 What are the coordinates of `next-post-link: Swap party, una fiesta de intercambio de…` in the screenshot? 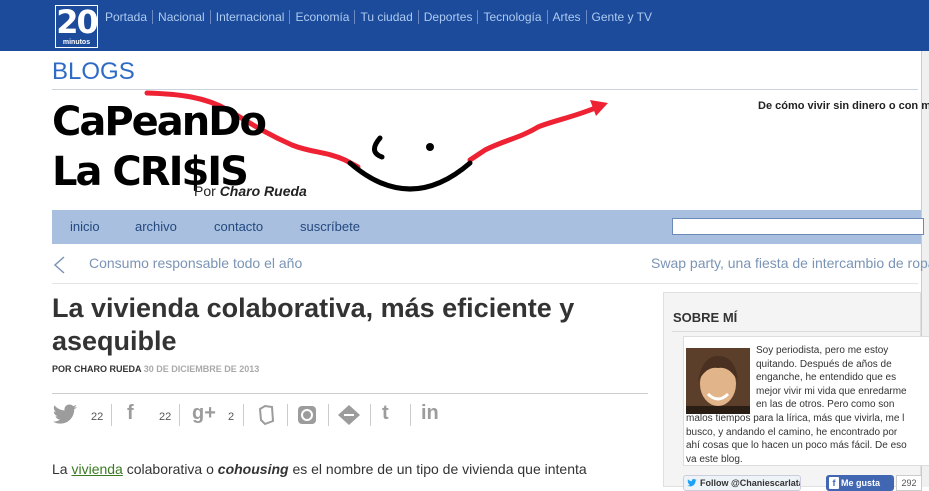 It's located at (790, 263).